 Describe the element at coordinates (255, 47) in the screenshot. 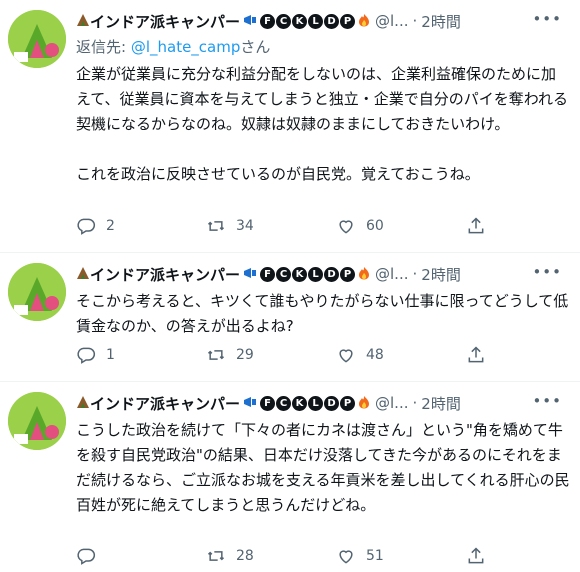

I see `reply-to-suffix: さん` at that location.